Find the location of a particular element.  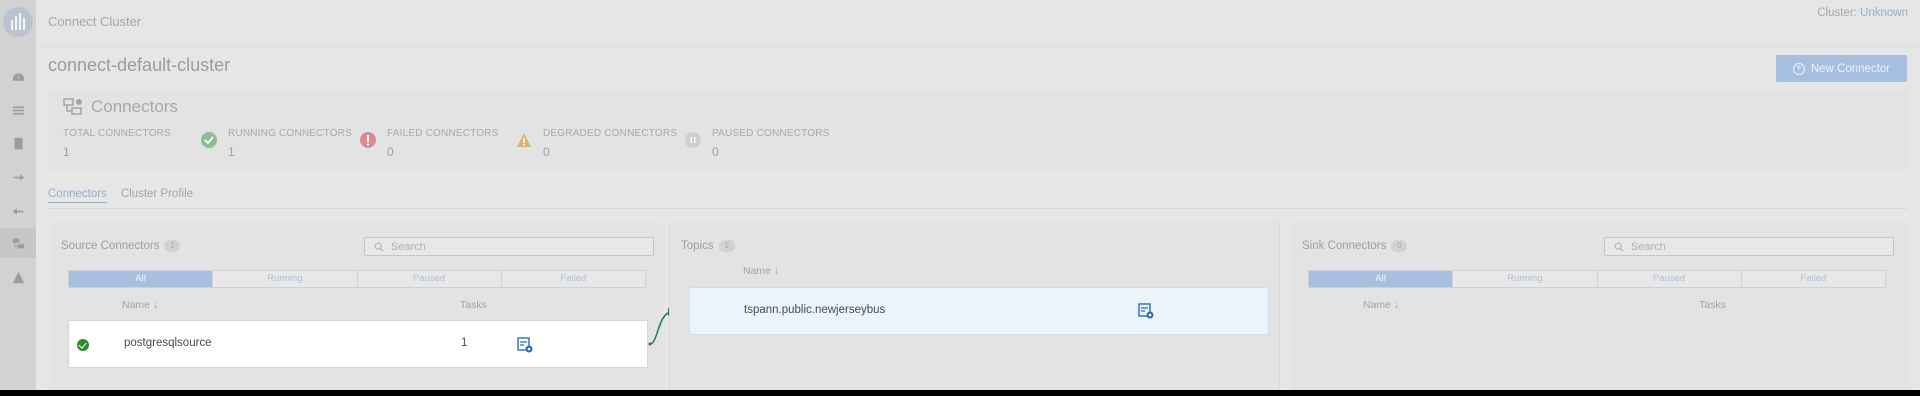

check-circle-icon is located at coordinates (209, 140).